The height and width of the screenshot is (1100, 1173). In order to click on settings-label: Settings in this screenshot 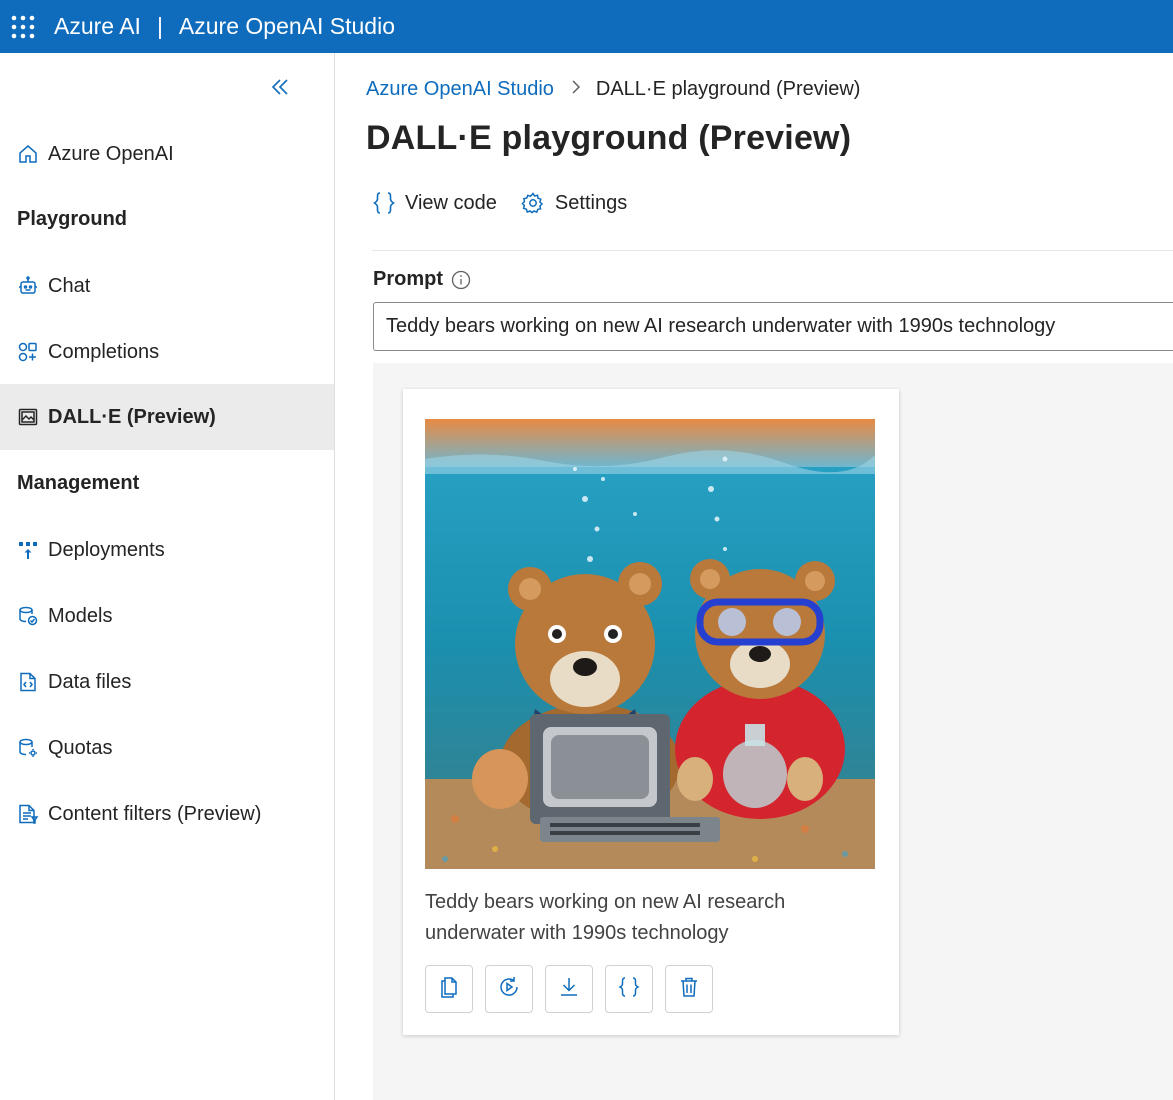, I will do `click(591, 202)`.